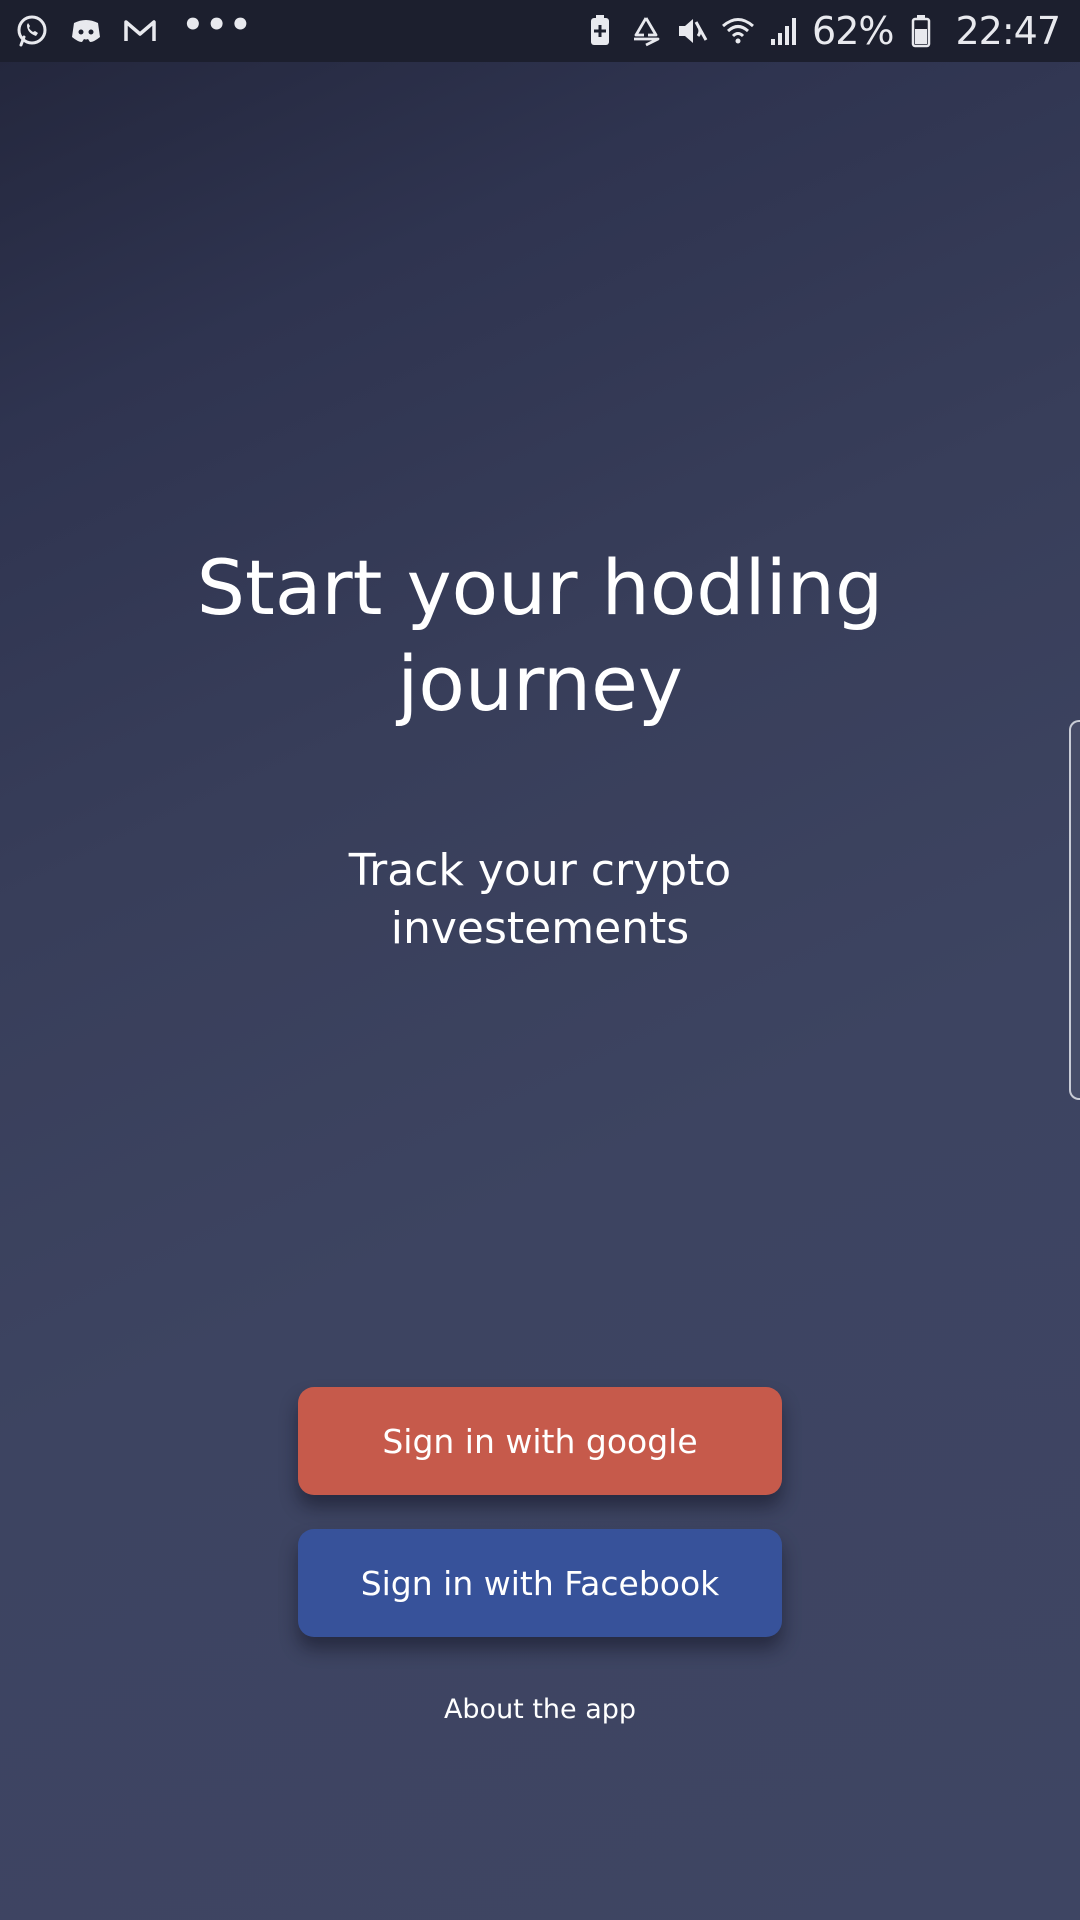 The image size is (1080, 1920). I want to click on recycle-icon, so click(646, 31).